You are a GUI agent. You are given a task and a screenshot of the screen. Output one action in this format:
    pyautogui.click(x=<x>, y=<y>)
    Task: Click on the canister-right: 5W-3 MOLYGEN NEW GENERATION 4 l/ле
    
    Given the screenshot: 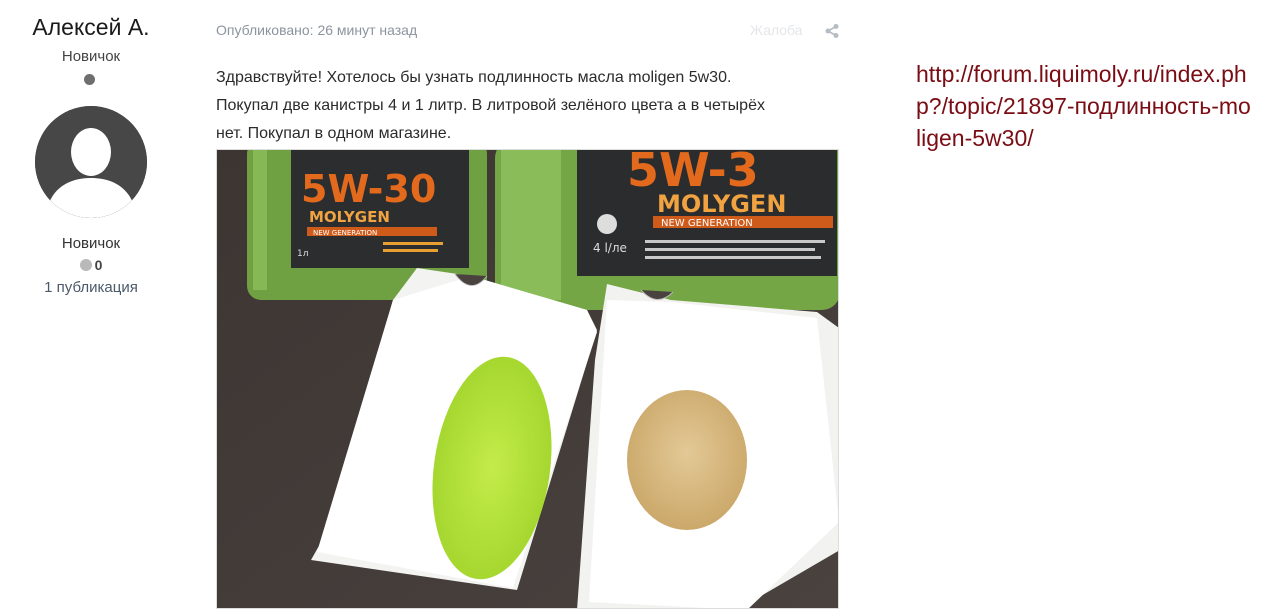 What is the action you would take?
    pyautogui.click(x=666, y=230)
    